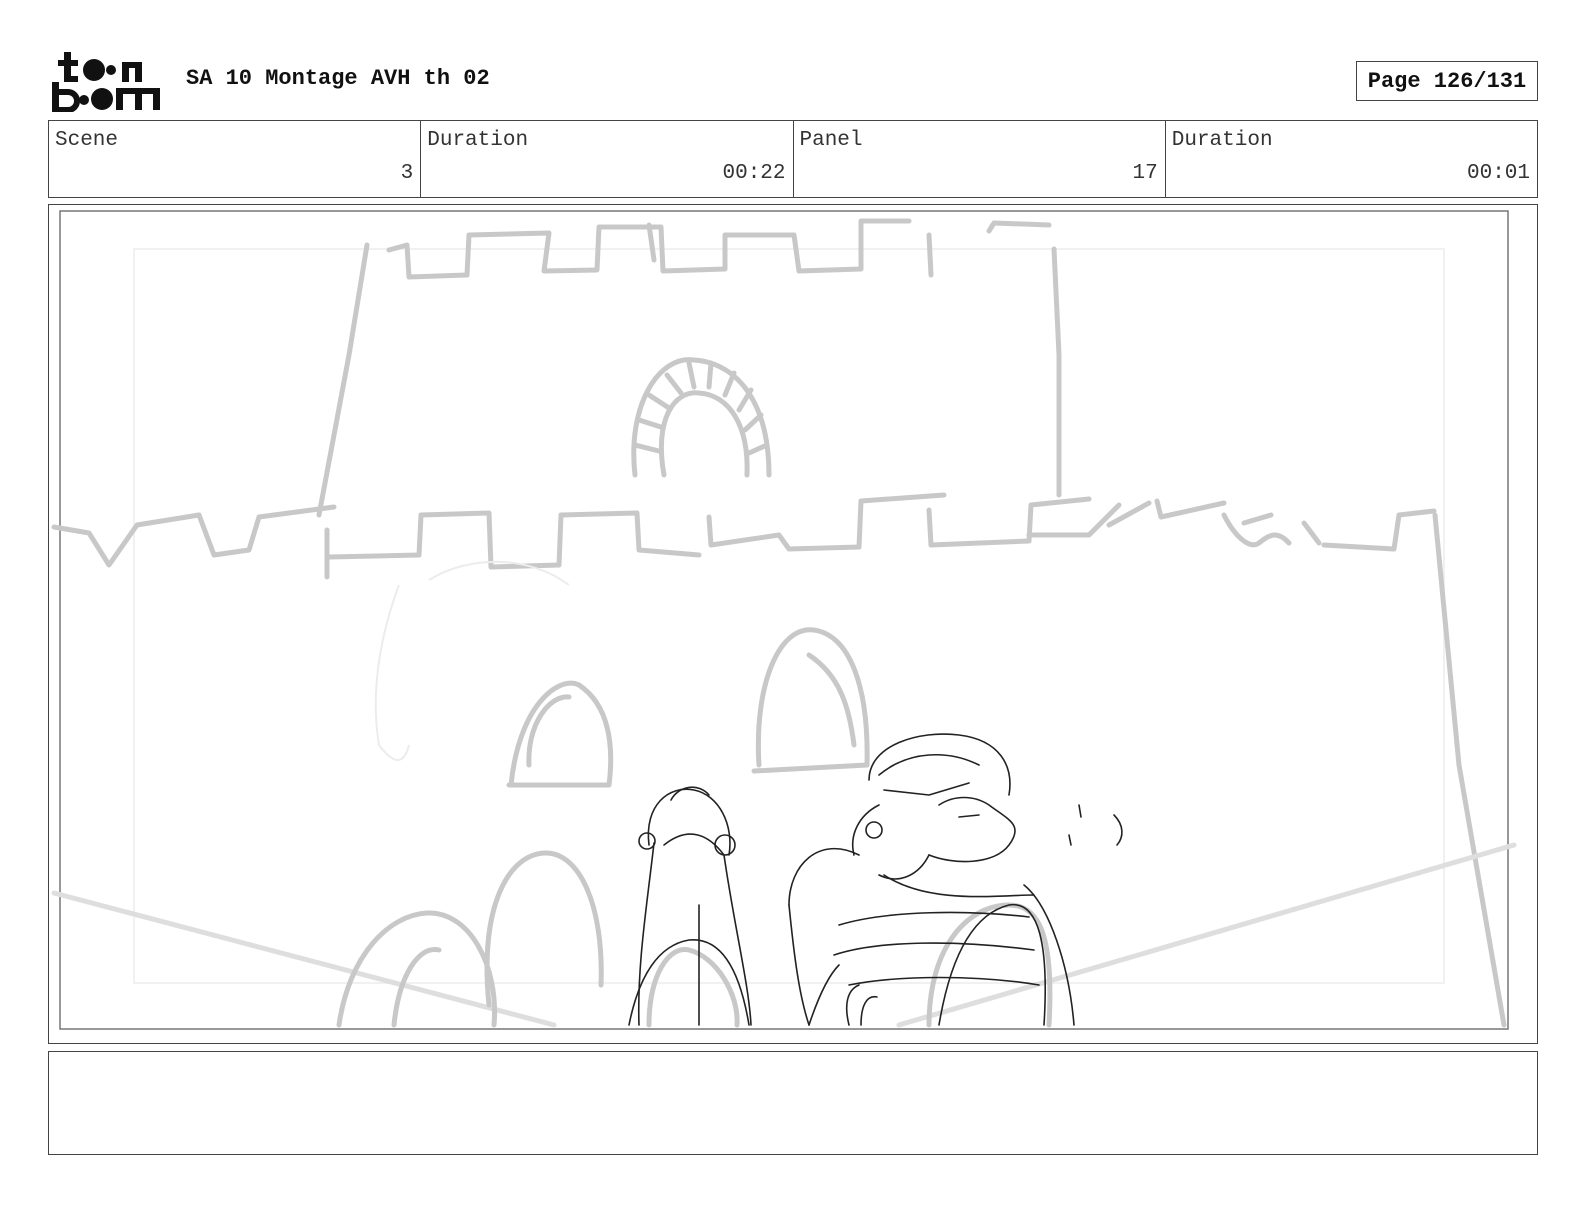 This screenshot has width=1584, height=1224. What do you see at coordinates (106, 81) in the screenshot?
I see `toon-boom-logo` at bounding box center [106, 81].